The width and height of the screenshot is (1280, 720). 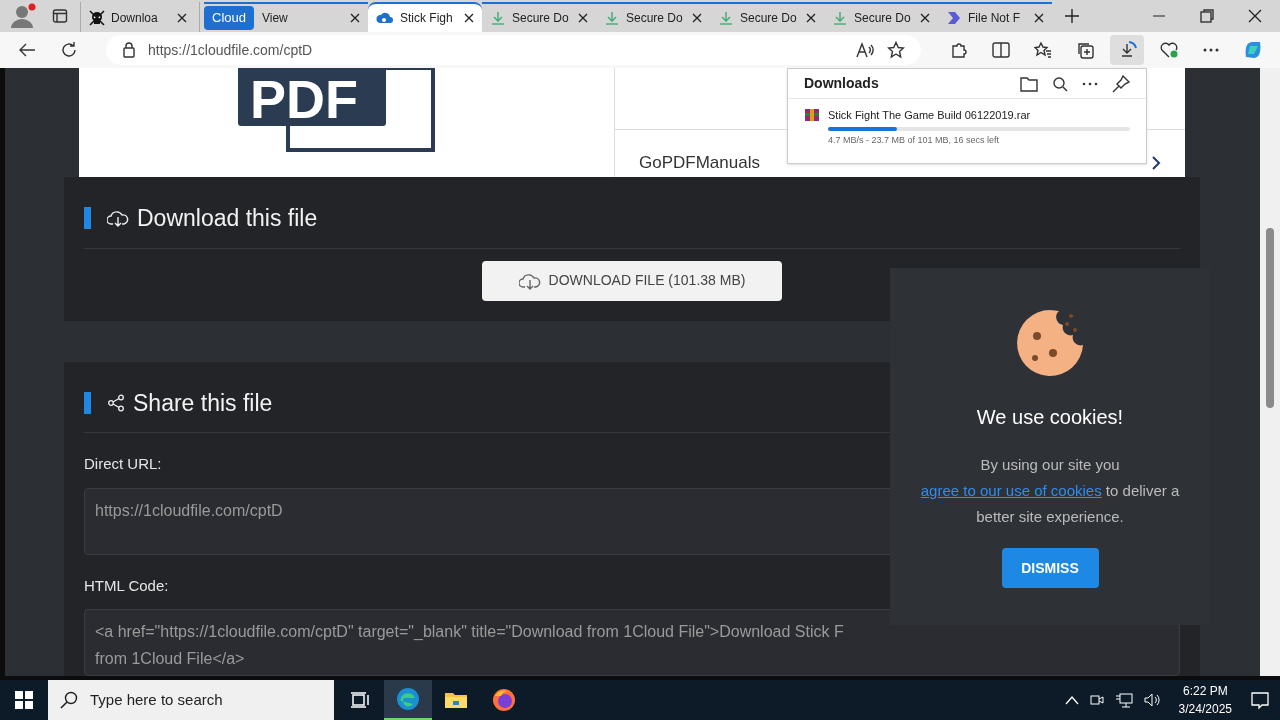 I want to click on download-status: 4.7 MB/s - 23.7 MB of 101 MB, 16 secs left, so click(x=914, y=140).